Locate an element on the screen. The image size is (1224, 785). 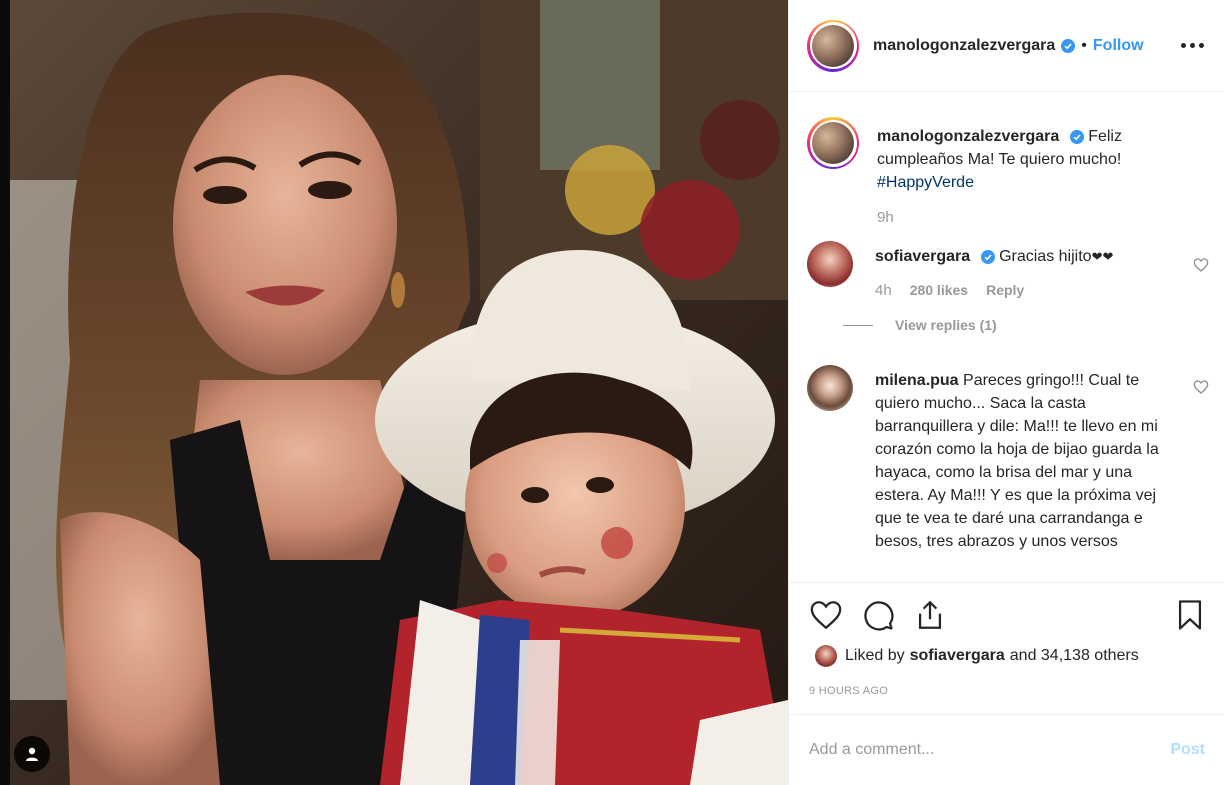
reply-button: Reply is located at coordinates (1005, 290).